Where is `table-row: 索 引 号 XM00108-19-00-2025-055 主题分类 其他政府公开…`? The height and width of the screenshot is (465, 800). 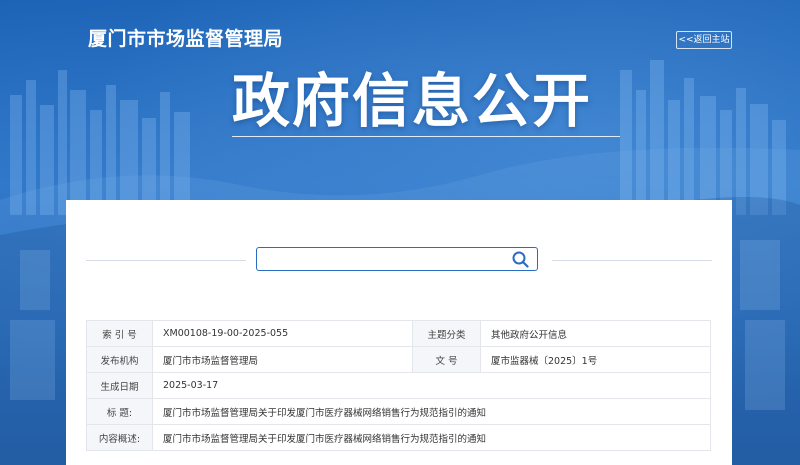
table-row: 索 引 号 XM00108-19-00-2025-055 主题分类 其他政府公开… is located at coordinates (398, 333).